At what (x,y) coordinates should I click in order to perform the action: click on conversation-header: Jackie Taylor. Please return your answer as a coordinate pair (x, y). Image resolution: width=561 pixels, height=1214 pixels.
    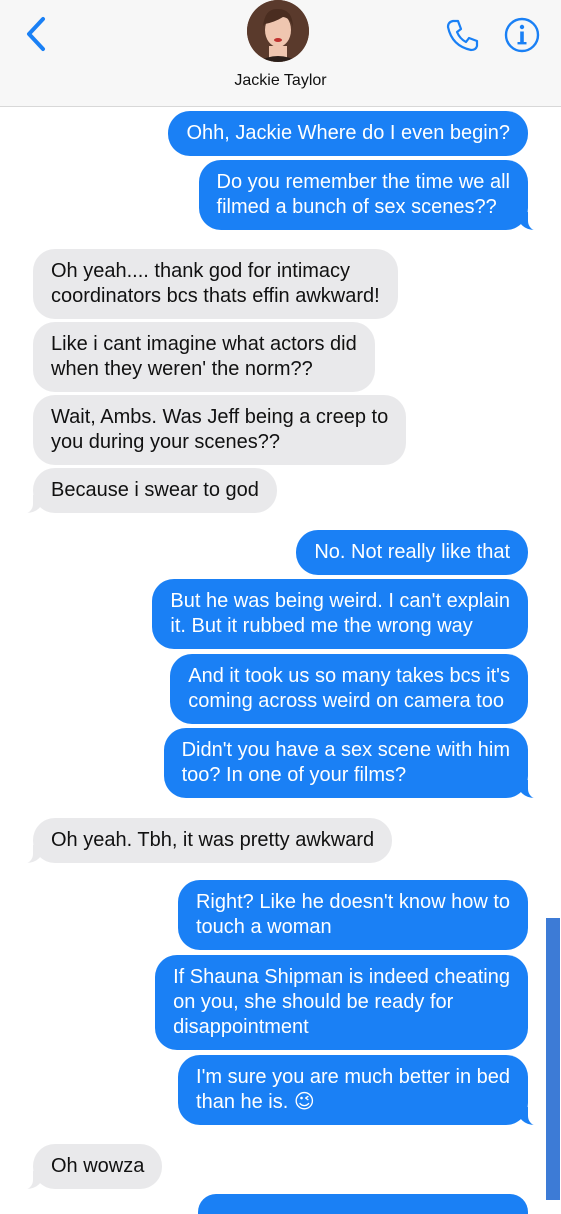
    Looking at the image, I should click on (280, 53).